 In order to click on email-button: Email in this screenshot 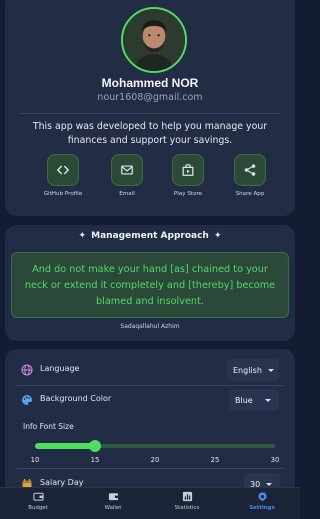, I will do `click(127, 175)`.